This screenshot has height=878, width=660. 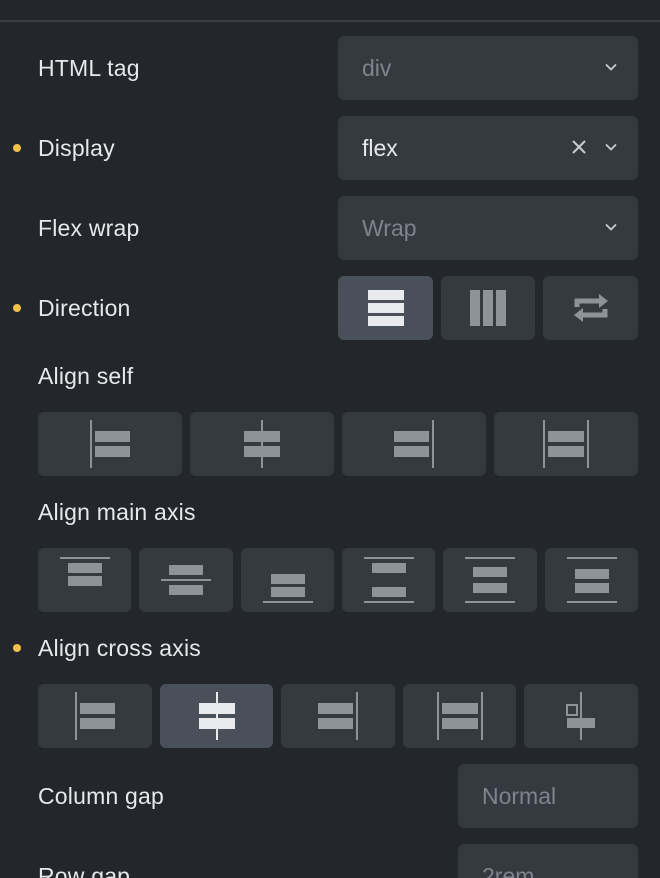 I want to click on align-cross-axis-label: Align cross axis, so click(x=119, y=648).